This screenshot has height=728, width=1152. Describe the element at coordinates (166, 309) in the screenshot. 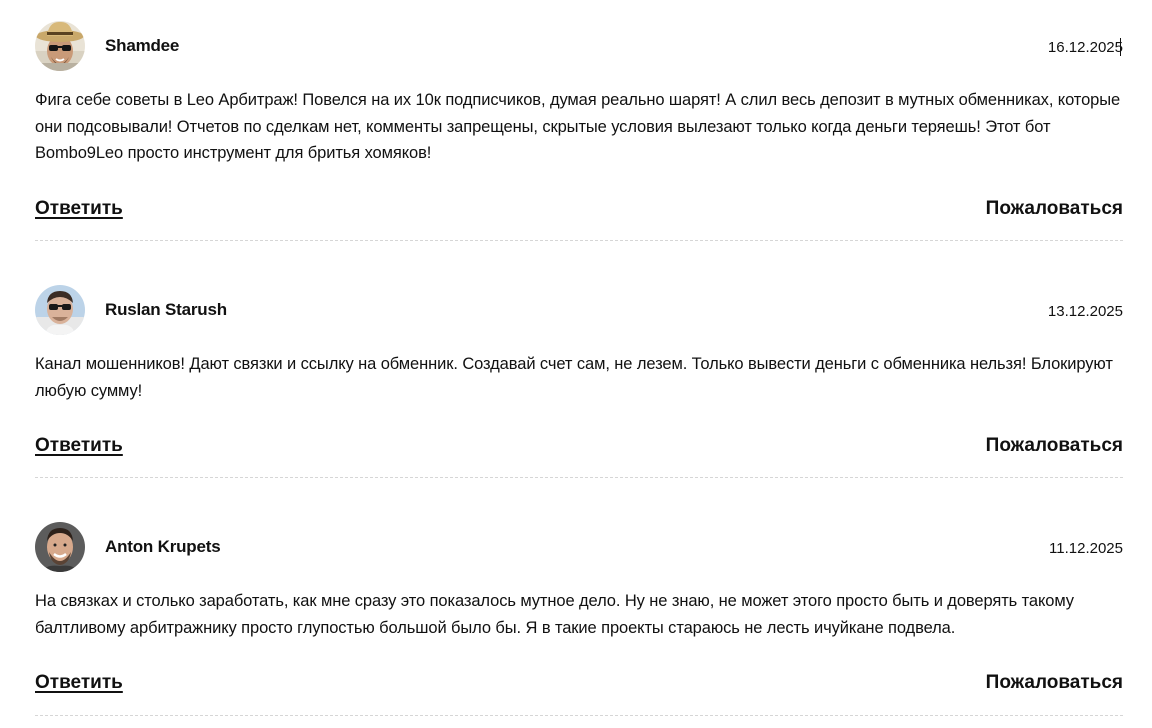

I see `comment-author: Ruslan Starush` at that location.